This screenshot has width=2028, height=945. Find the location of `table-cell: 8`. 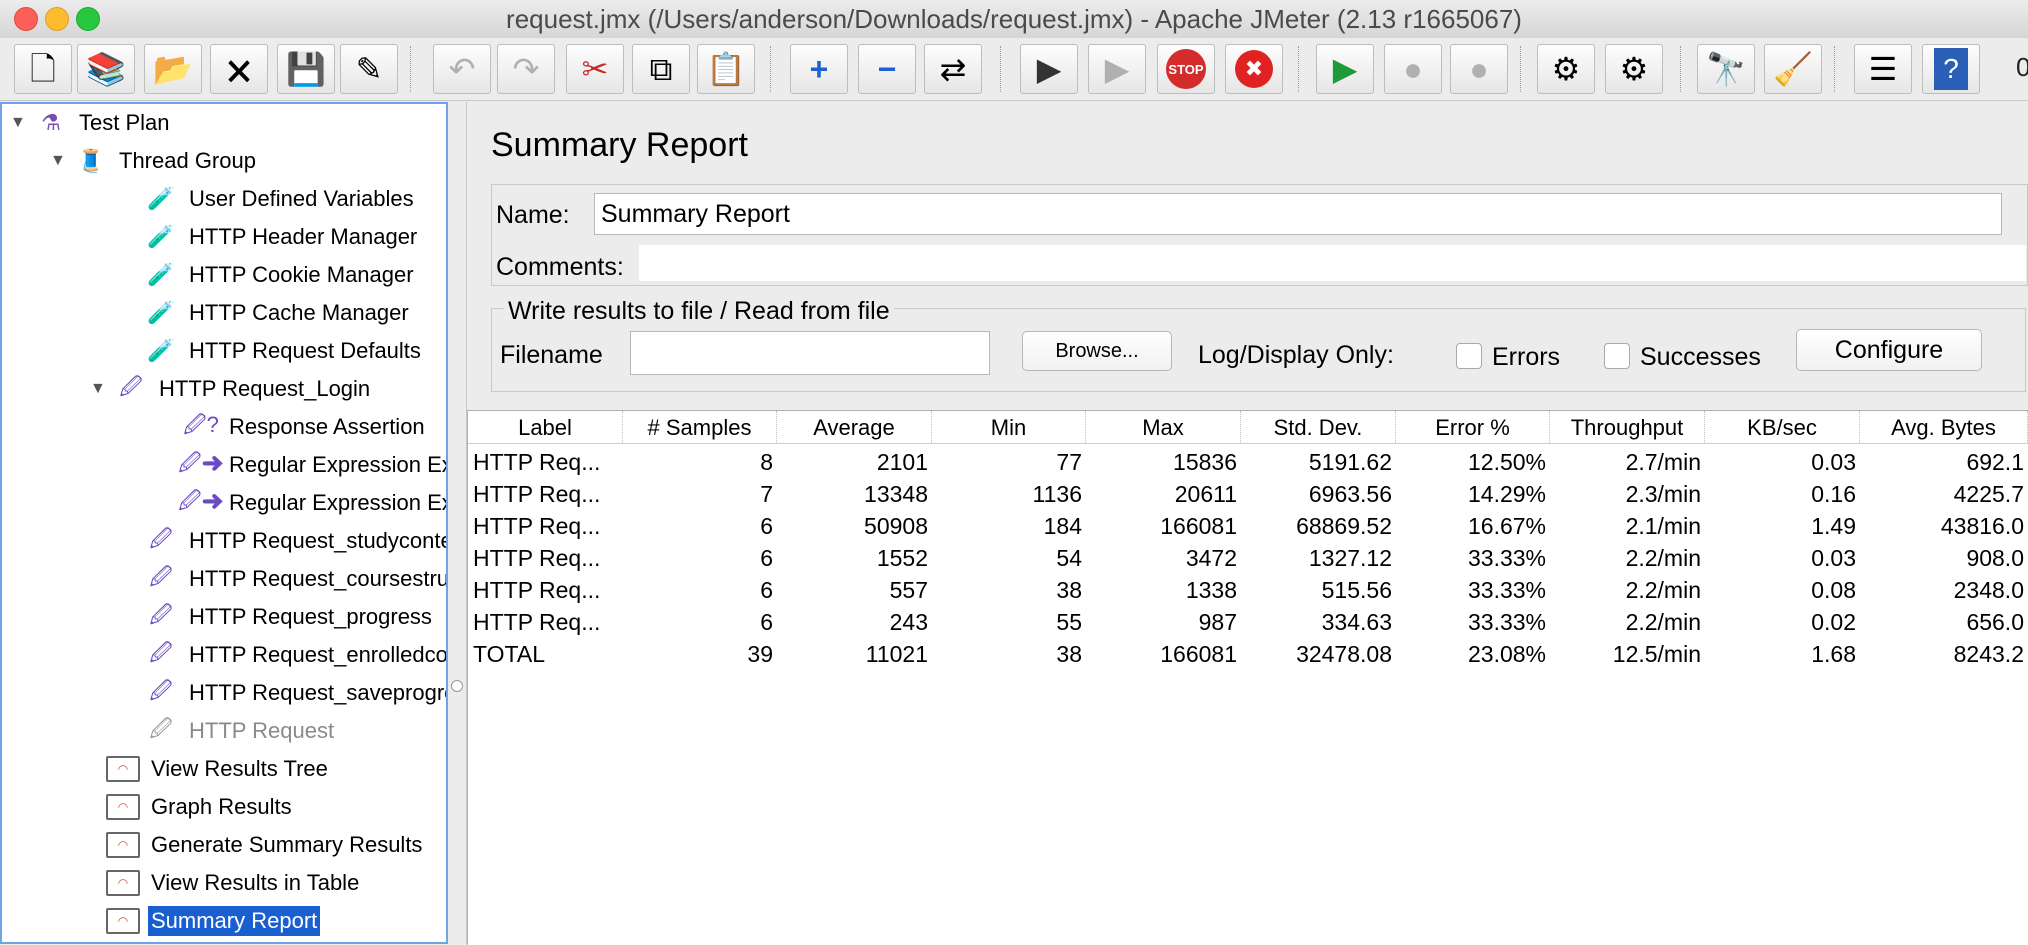

table-cell: 8 is located at coordinates (766, 462).